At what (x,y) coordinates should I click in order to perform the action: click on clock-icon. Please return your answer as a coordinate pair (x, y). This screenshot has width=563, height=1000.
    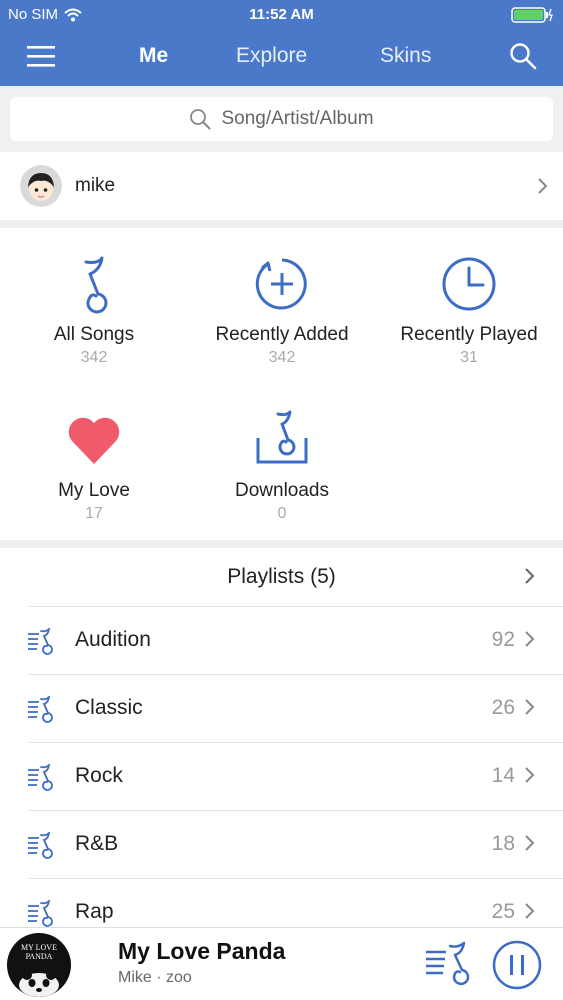
    Looking at the image, I should click on (469, 284).